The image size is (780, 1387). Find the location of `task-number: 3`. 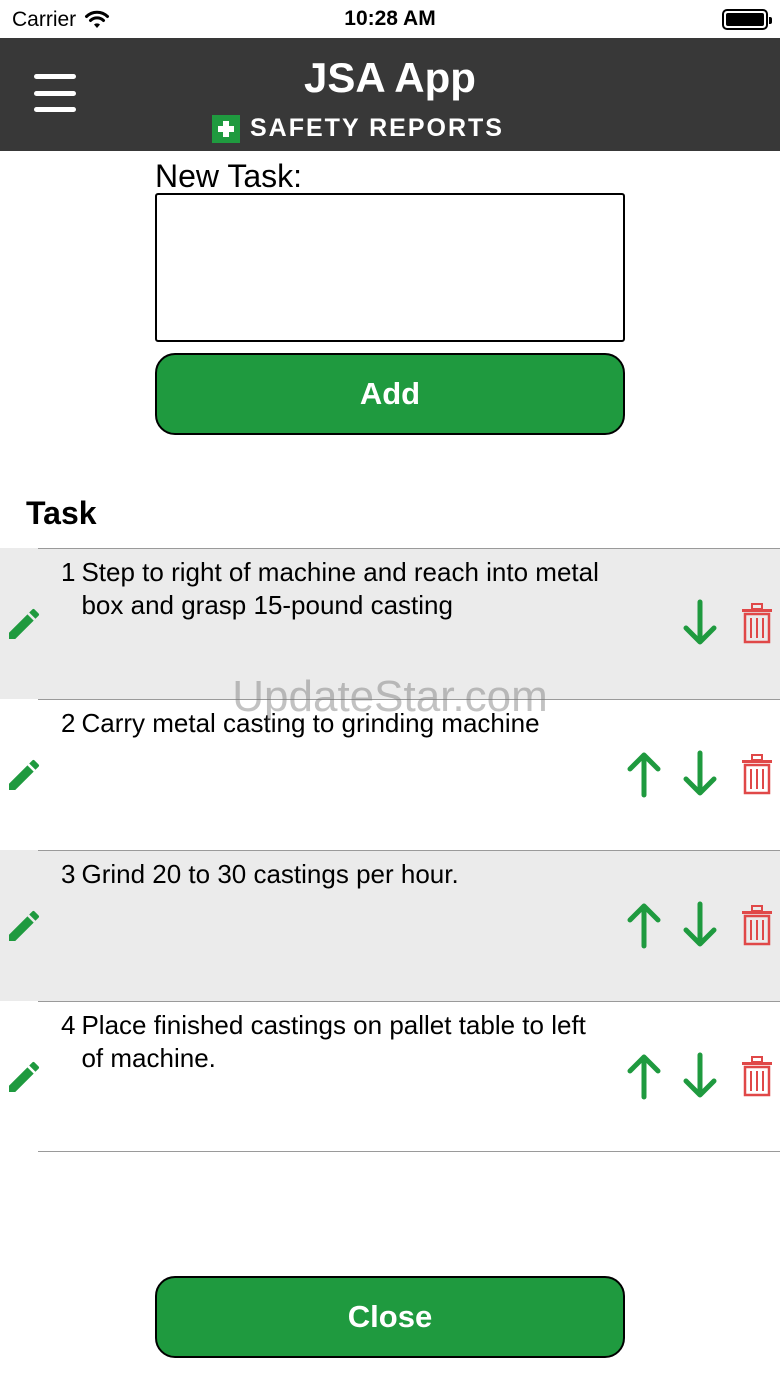

task-number: 3 is located at coordinates (68, 874).